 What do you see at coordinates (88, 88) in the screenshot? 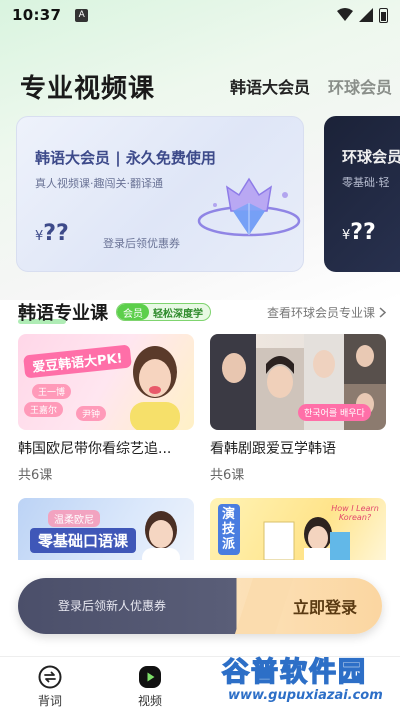
I see `page-title: 专业视频课` at bounding box center [88, 88].